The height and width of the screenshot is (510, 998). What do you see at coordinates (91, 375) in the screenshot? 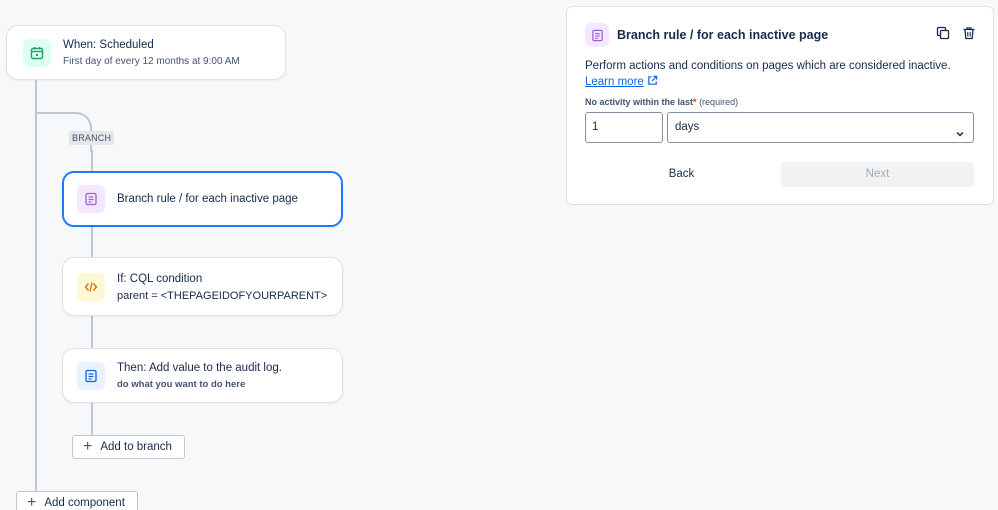
I see `audit-log-icon` at bounding box center [91, 375].